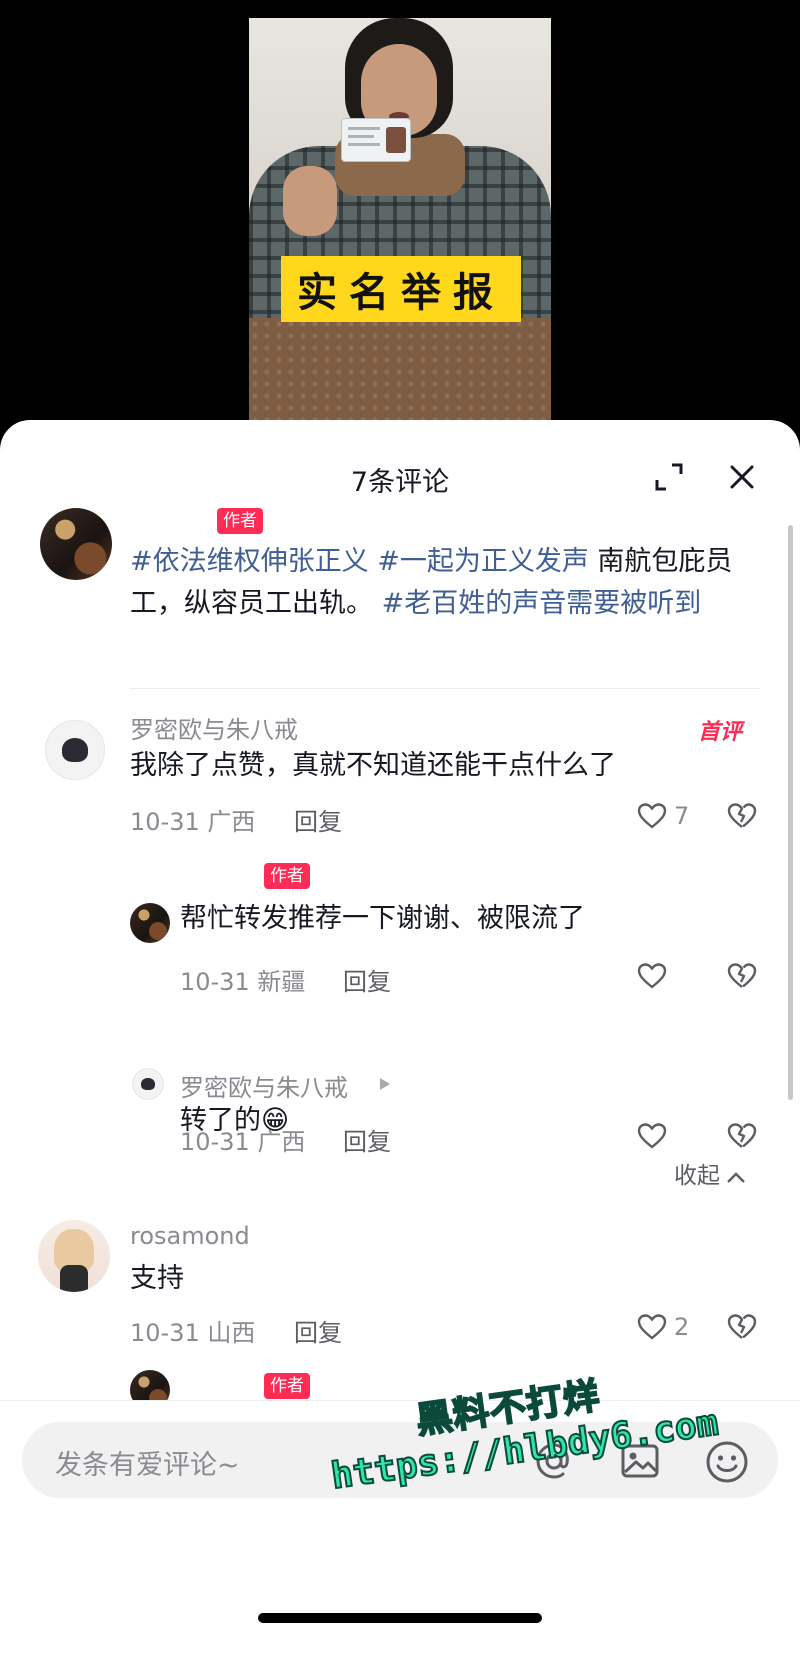 The image size is (800, 1654). What do you see at coordinates (727, 1462) in the screenshot?
I see `emoji-icon` at bounding box center [727, 1462].